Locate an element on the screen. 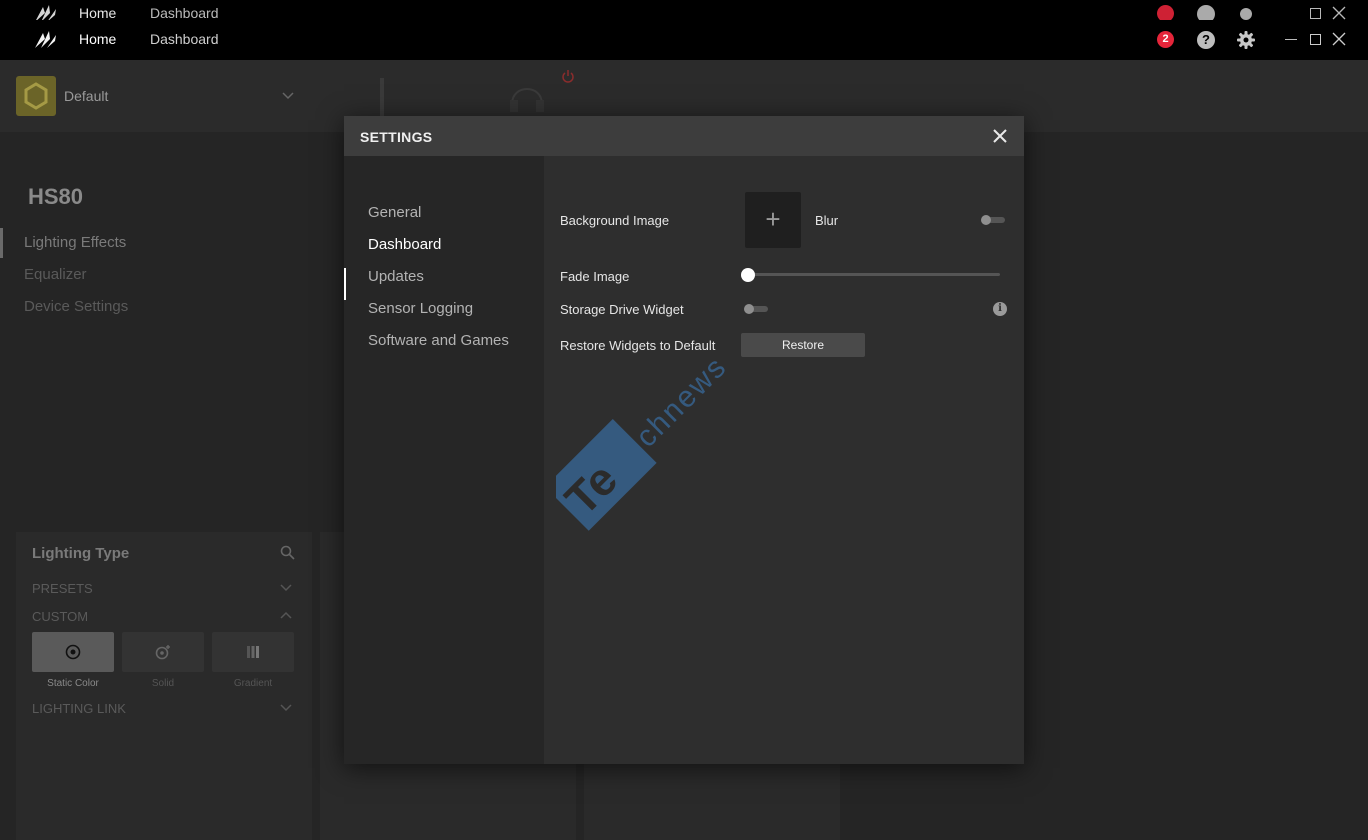  storage-toggle-knob is located at coordinates (749, 309).